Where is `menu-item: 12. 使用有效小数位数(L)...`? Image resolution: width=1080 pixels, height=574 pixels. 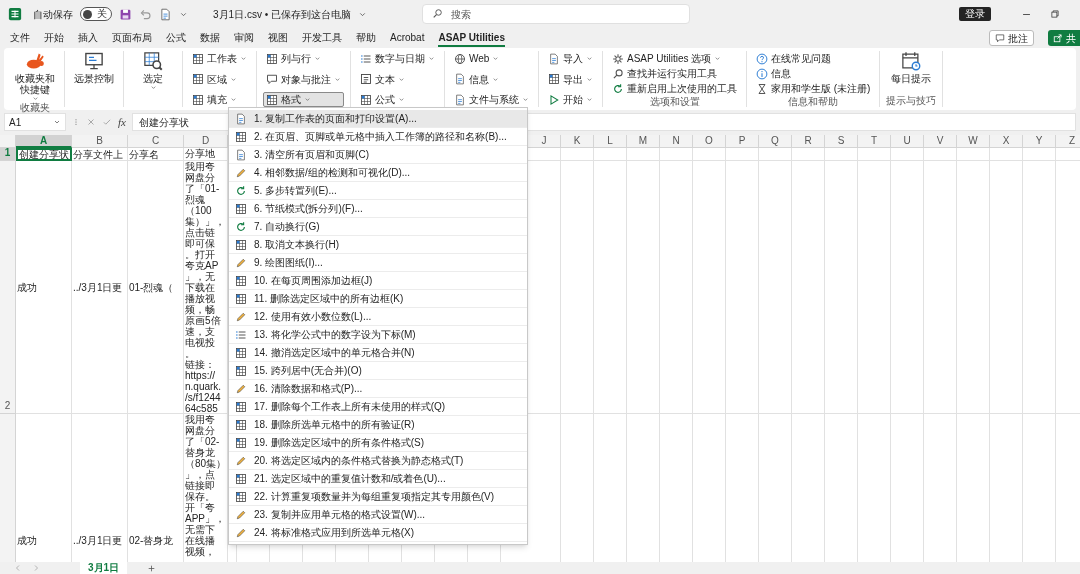
menu-item: 12. 使用有效小数位数(L)... is located at coordinates (378, 317).